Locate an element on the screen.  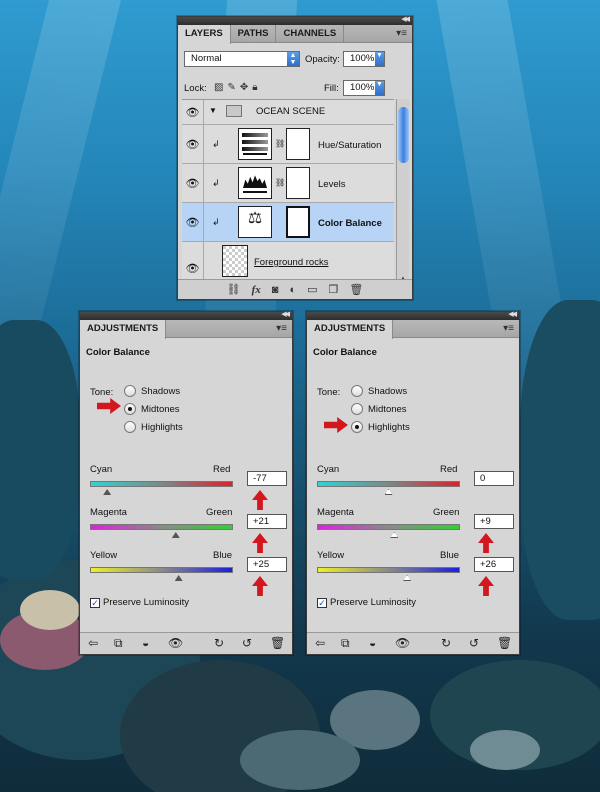
opacity-input: 100% ▼ is located at coordinates (364, 59).